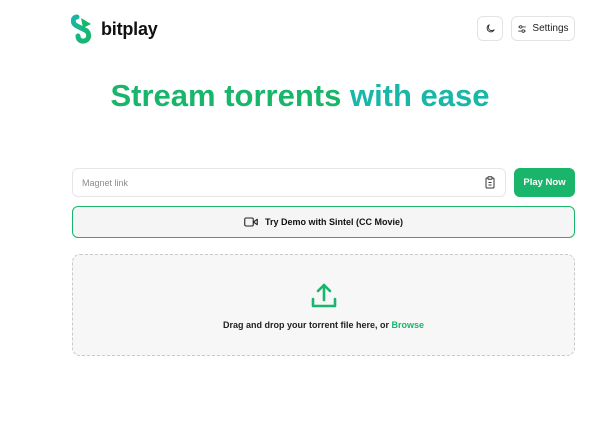 This screenshot has width=600, height=422. I want to click on moon-icon, so click(490, 28).